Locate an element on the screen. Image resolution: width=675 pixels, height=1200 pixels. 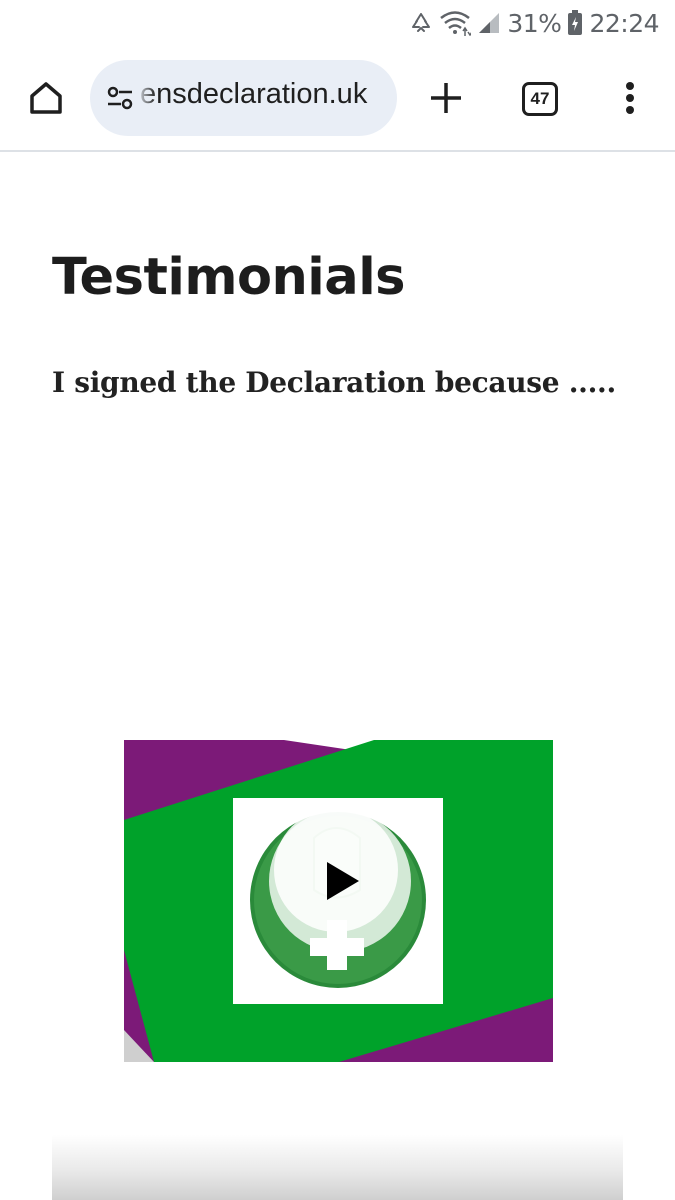
address-bar: ensdeclaration.uk is located at coordinates (243, 98).